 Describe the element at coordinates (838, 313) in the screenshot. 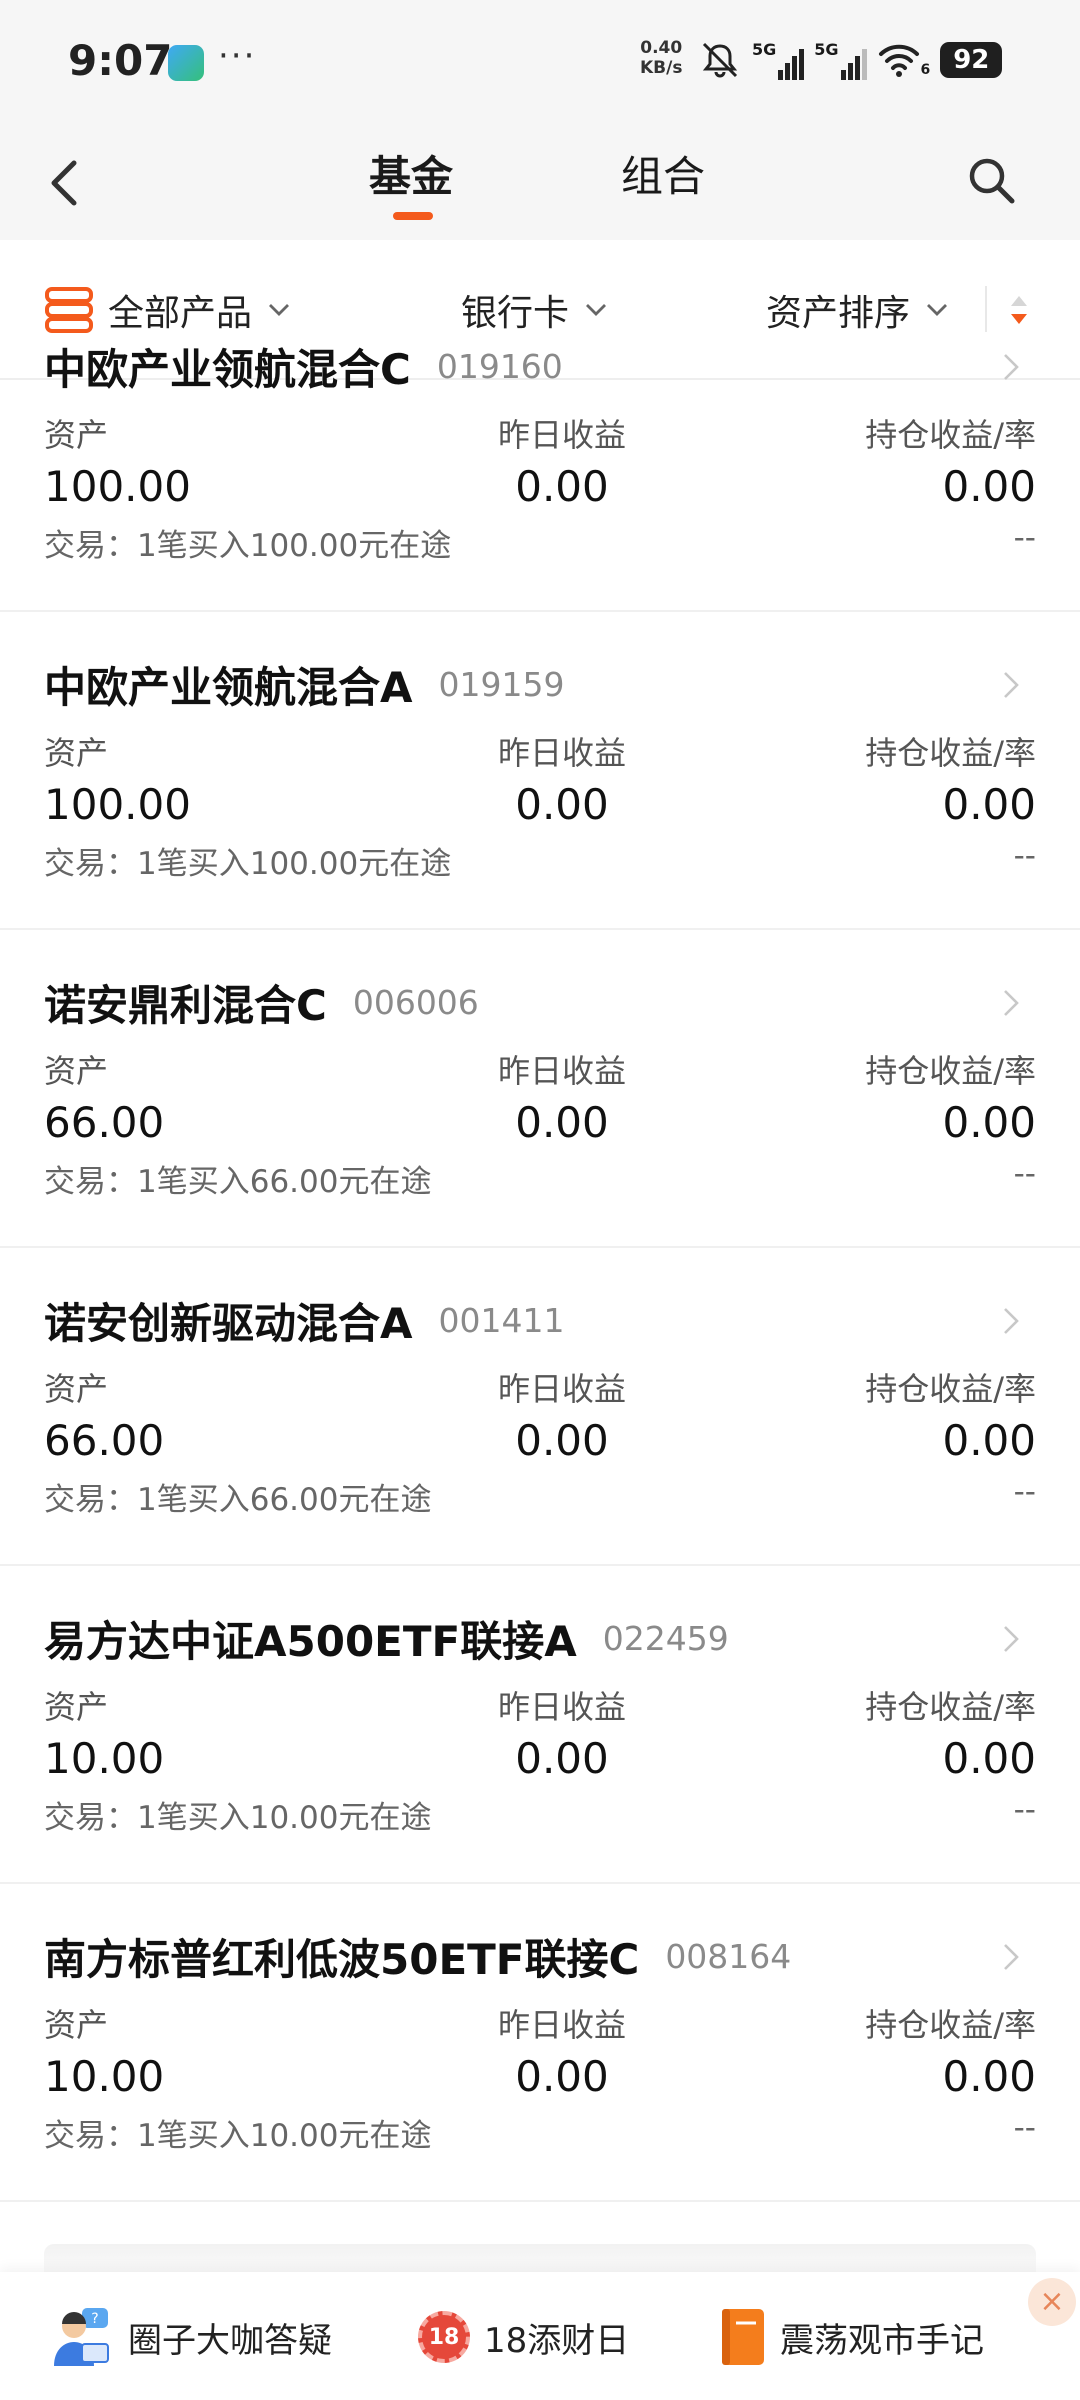

I see `filter-asset-sort-label: 资产排序` at that location.